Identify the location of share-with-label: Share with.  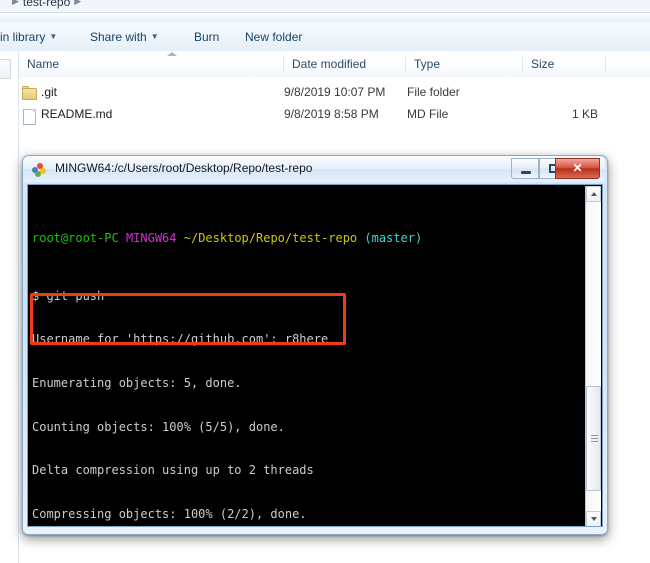
(118, 37).